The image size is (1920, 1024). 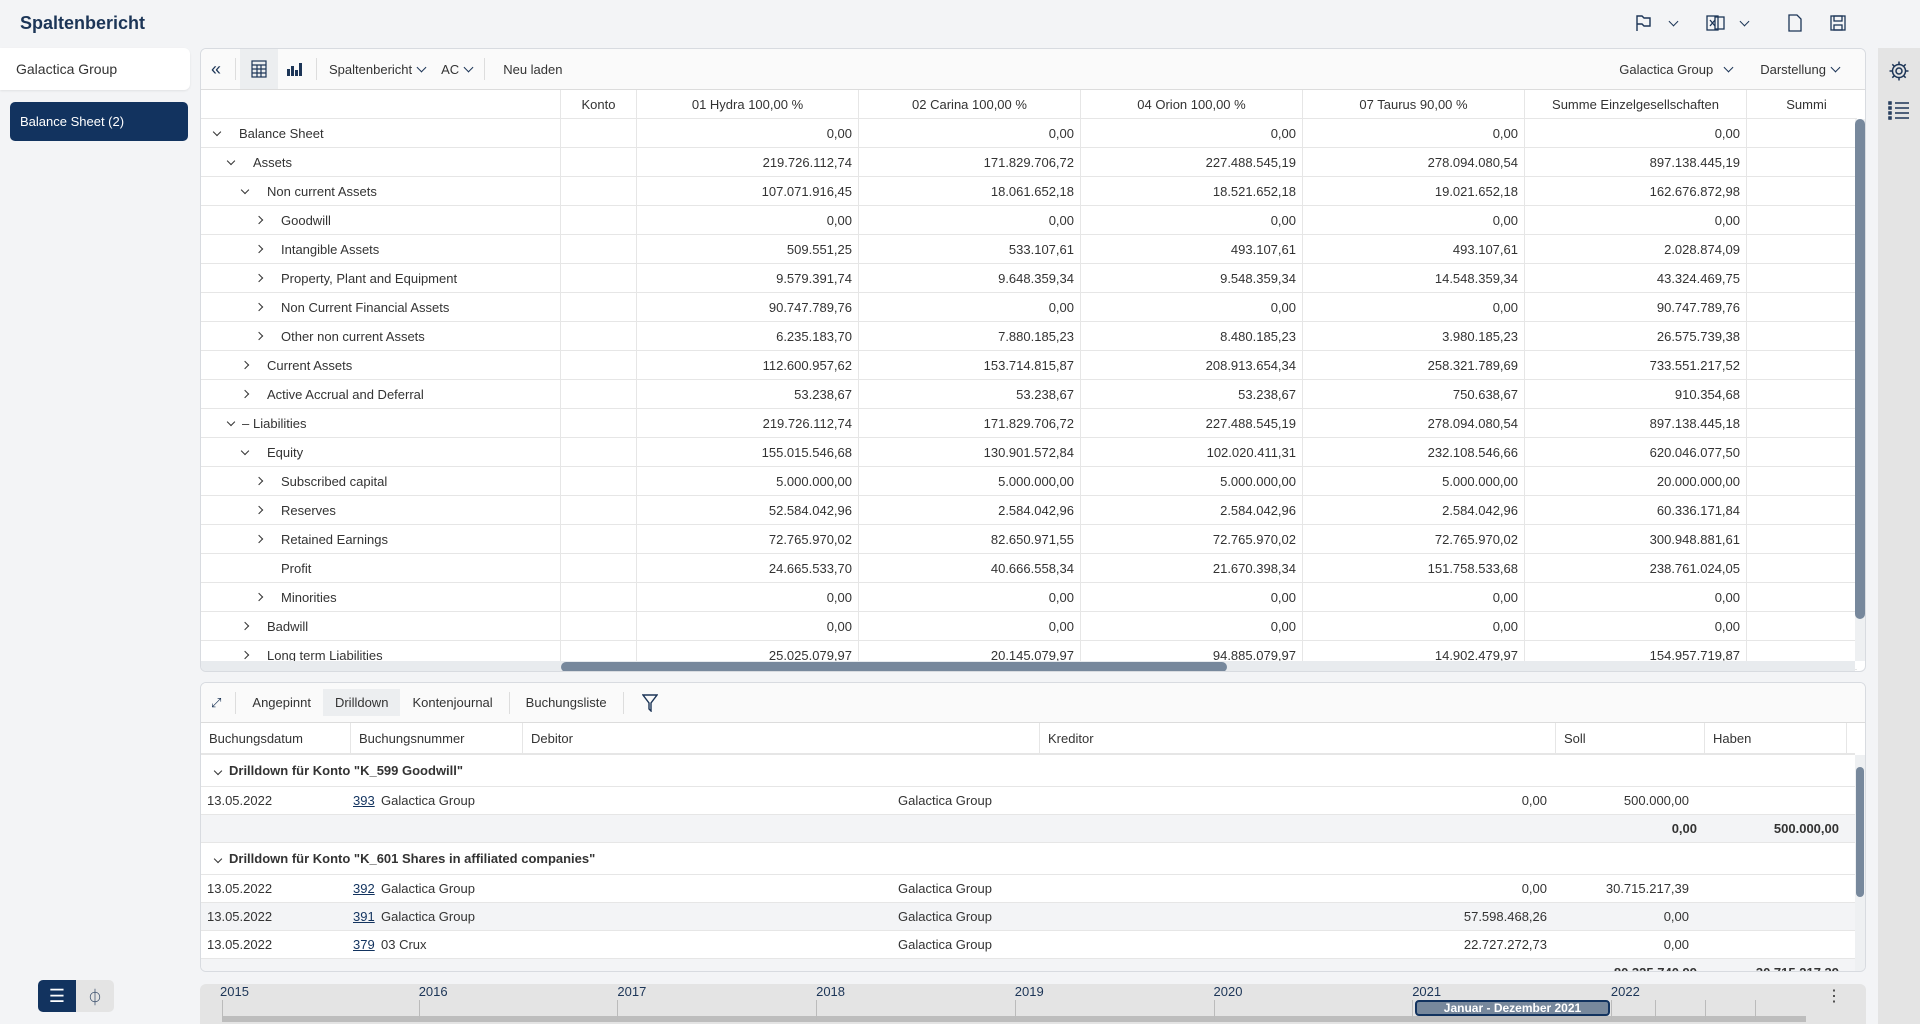 What do you see at coordinates (781, 738) in the screenshot?
I see `column-header: Debitor` at bounding box center [781, 738].